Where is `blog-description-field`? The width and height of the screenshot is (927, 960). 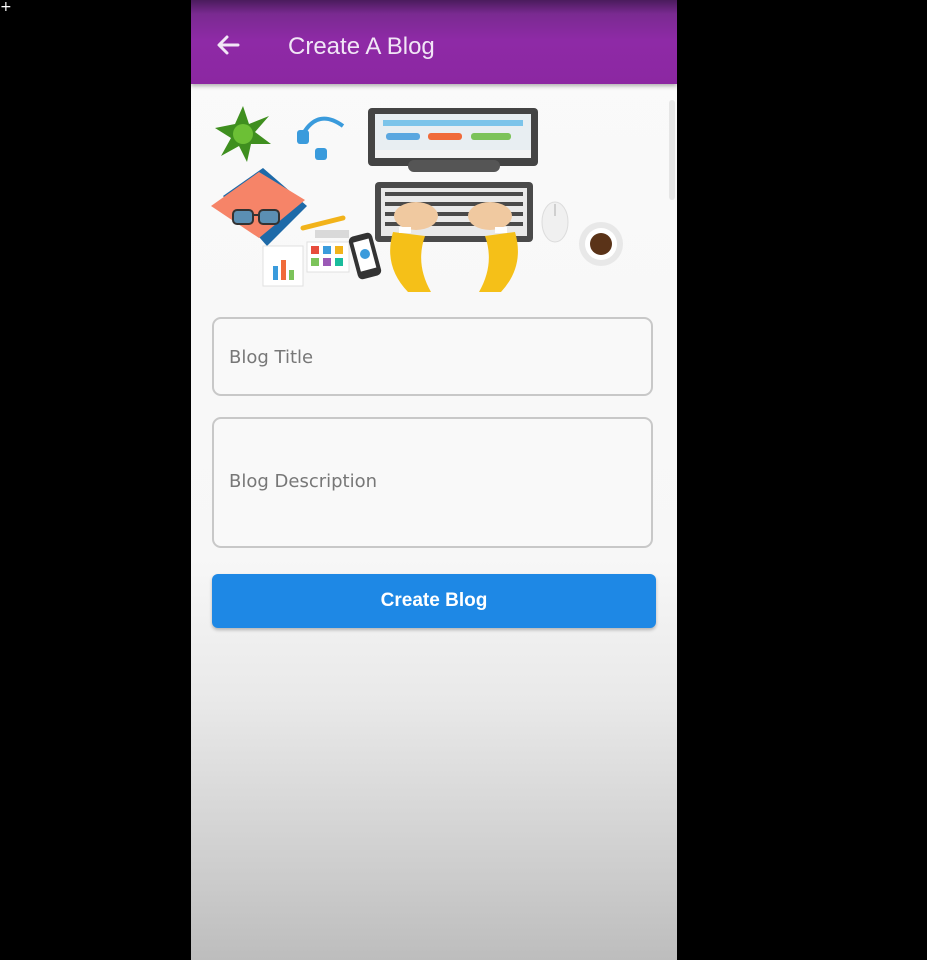
blog-description-field is located at coordinates (432, 482).